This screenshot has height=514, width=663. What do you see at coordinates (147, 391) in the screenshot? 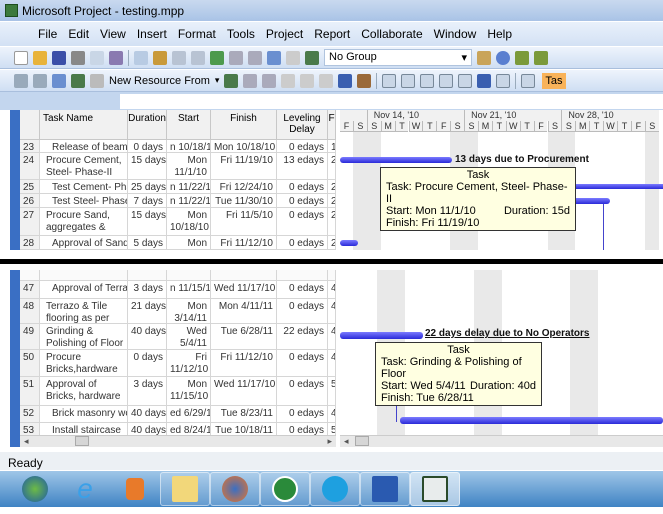
I see `cell-duration: 3 days` at bounding box center [147, 391].